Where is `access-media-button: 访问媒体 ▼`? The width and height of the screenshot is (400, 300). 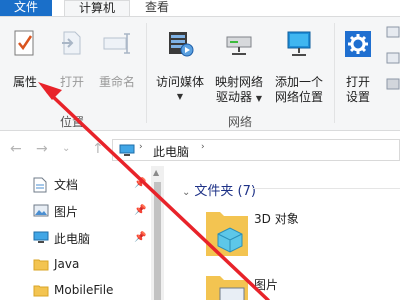 access-media-button: 访问媒体 ▼ is located at coordinates (180, 63).